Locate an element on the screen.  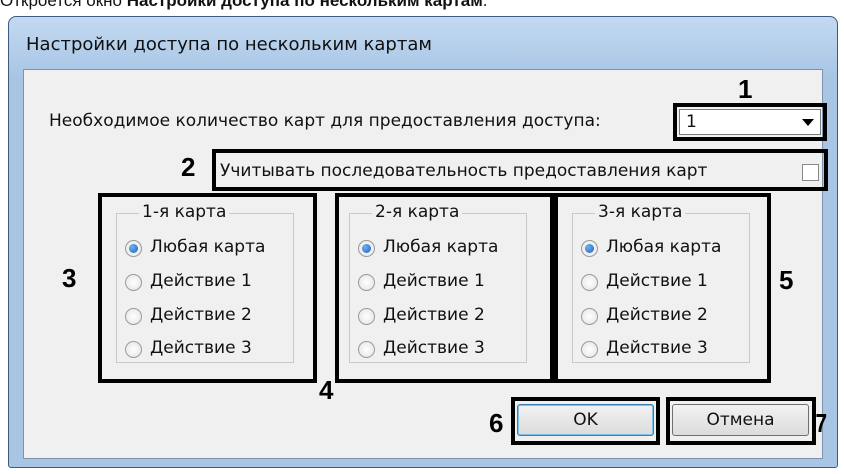
callout-number-6: 6 is located at coordinates (496, 423).